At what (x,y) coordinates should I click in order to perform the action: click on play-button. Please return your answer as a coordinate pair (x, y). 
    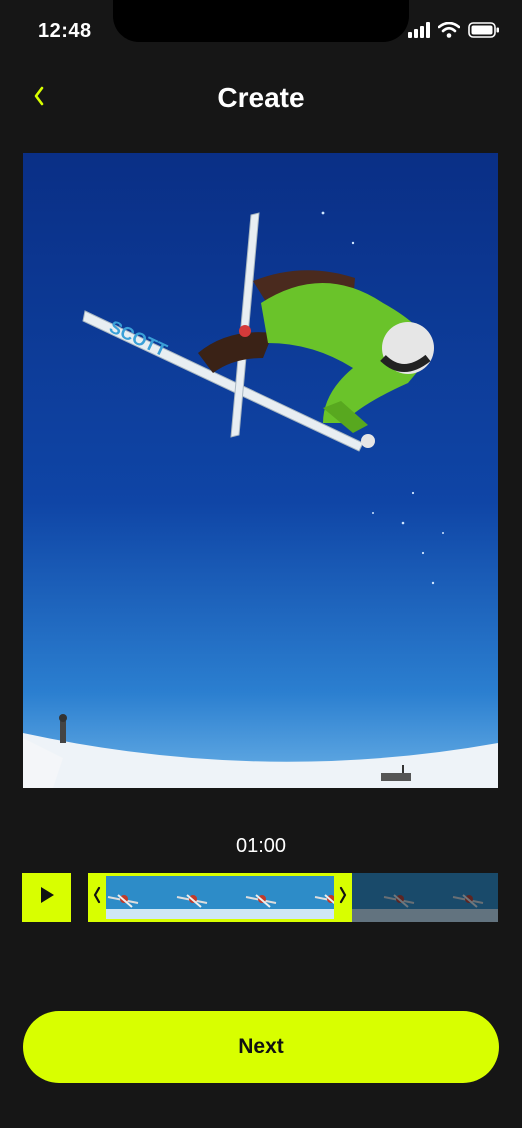
    Looking at the image, I should click on (46, 897).